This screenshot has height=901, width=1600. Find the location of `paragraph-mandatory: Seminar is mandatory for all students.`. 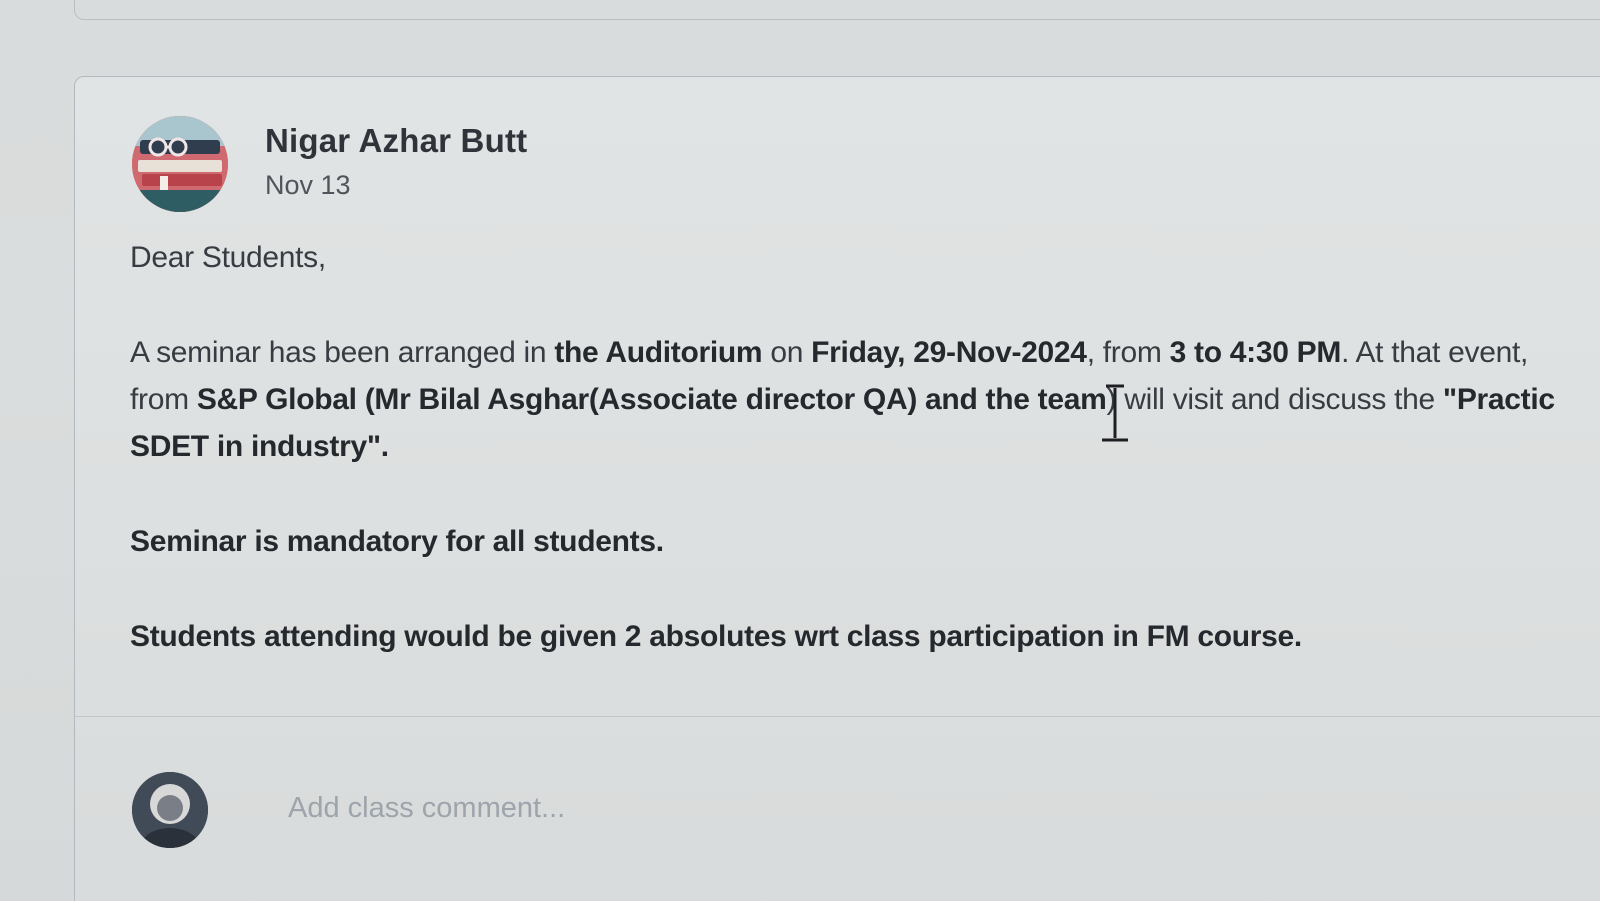

paragraph-mandatory: Seminar is mandatory for all students. is located at coordinates (850, 541).